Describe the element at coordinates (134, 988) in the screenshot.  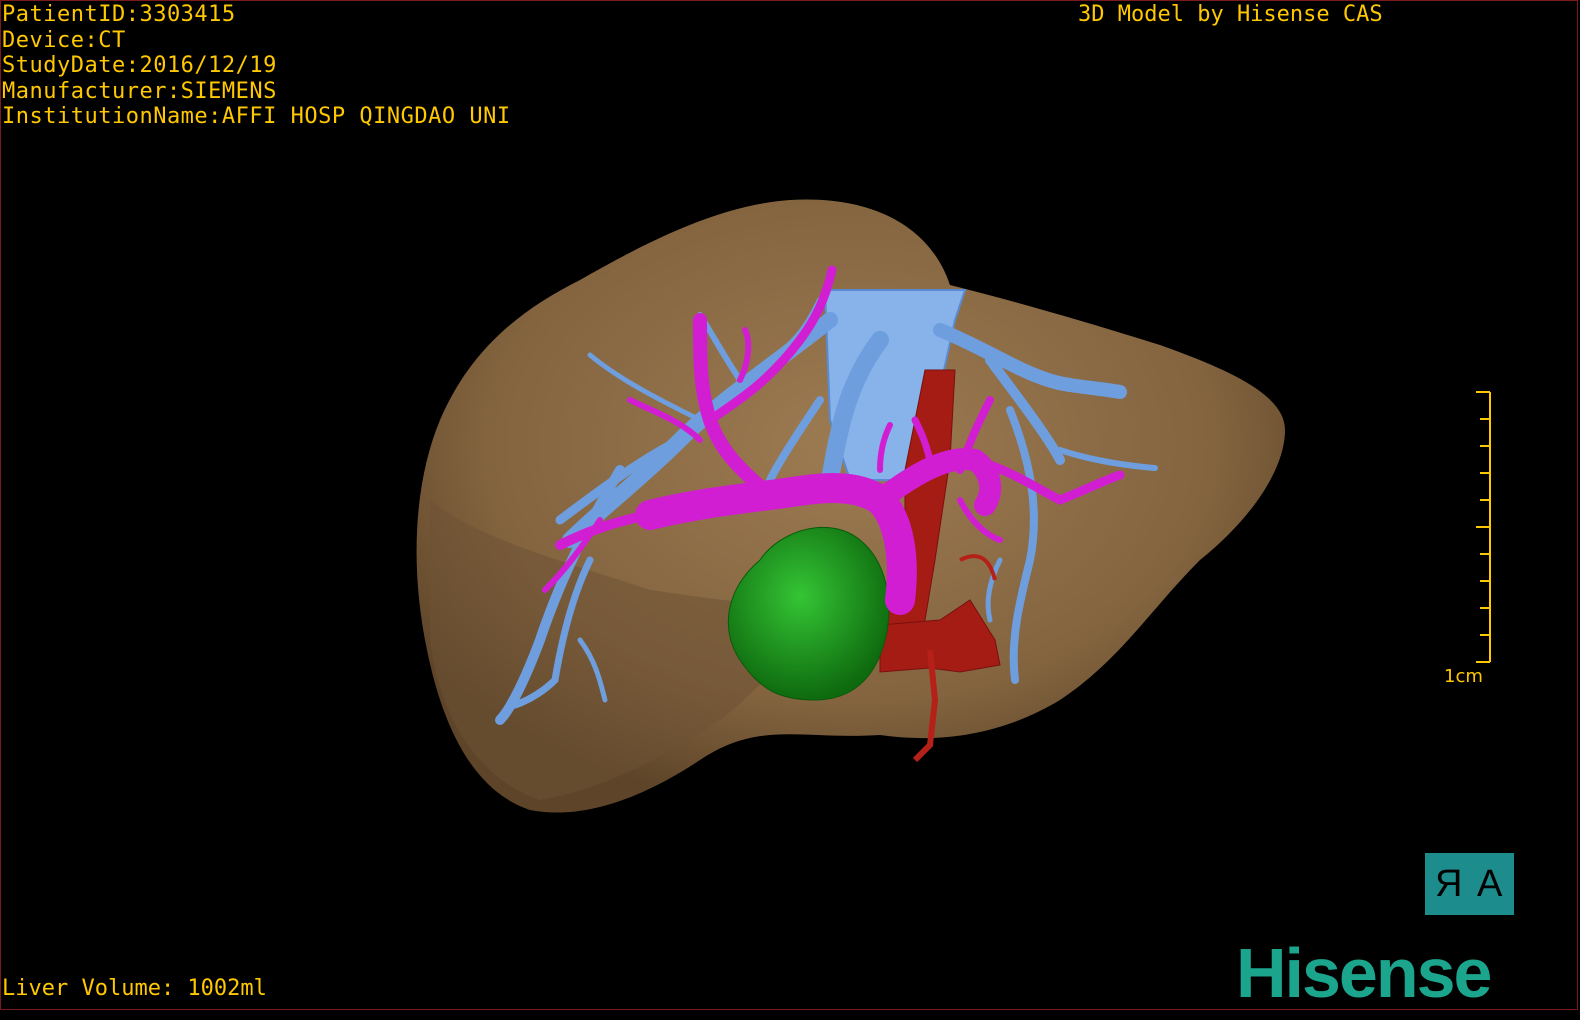
I see `liver-volume: Liver Volume: 1002ml` at that location.